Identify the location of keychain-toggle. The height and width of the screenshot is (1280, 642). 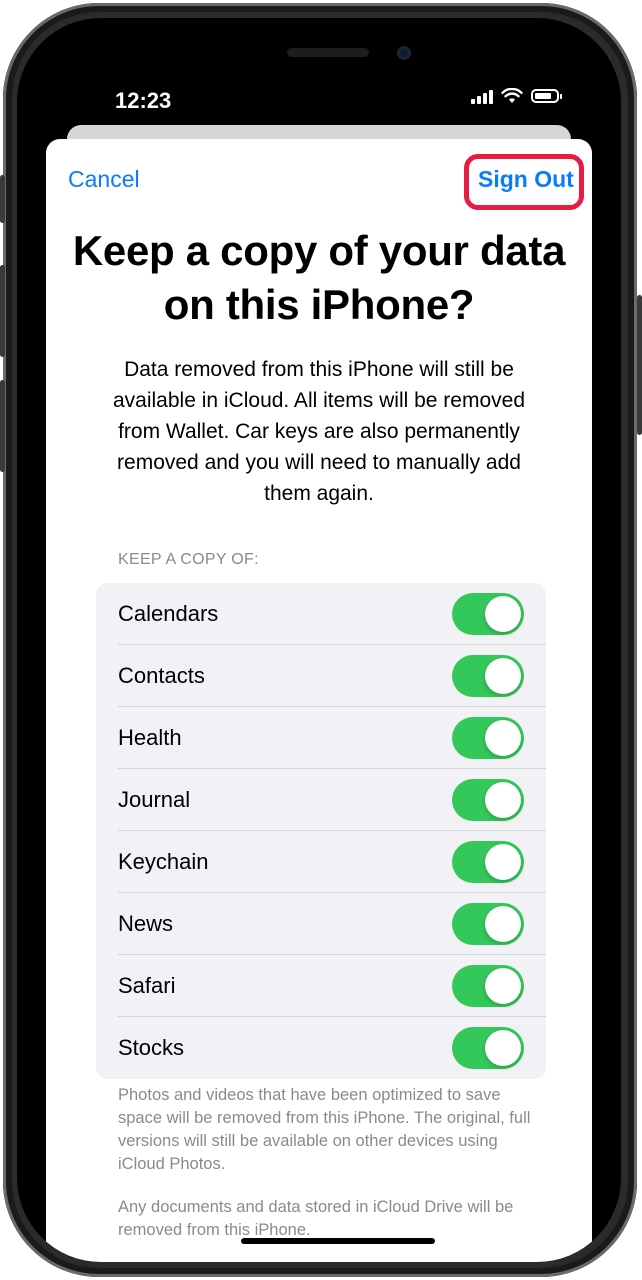
(488, 862).